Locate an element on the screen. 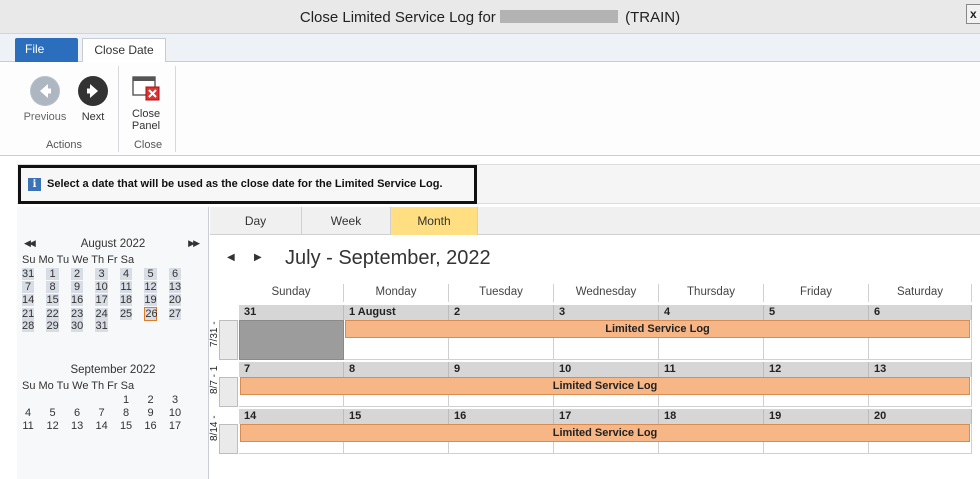  mini-calendar-day: 20 is located at coordinates (174, 300).